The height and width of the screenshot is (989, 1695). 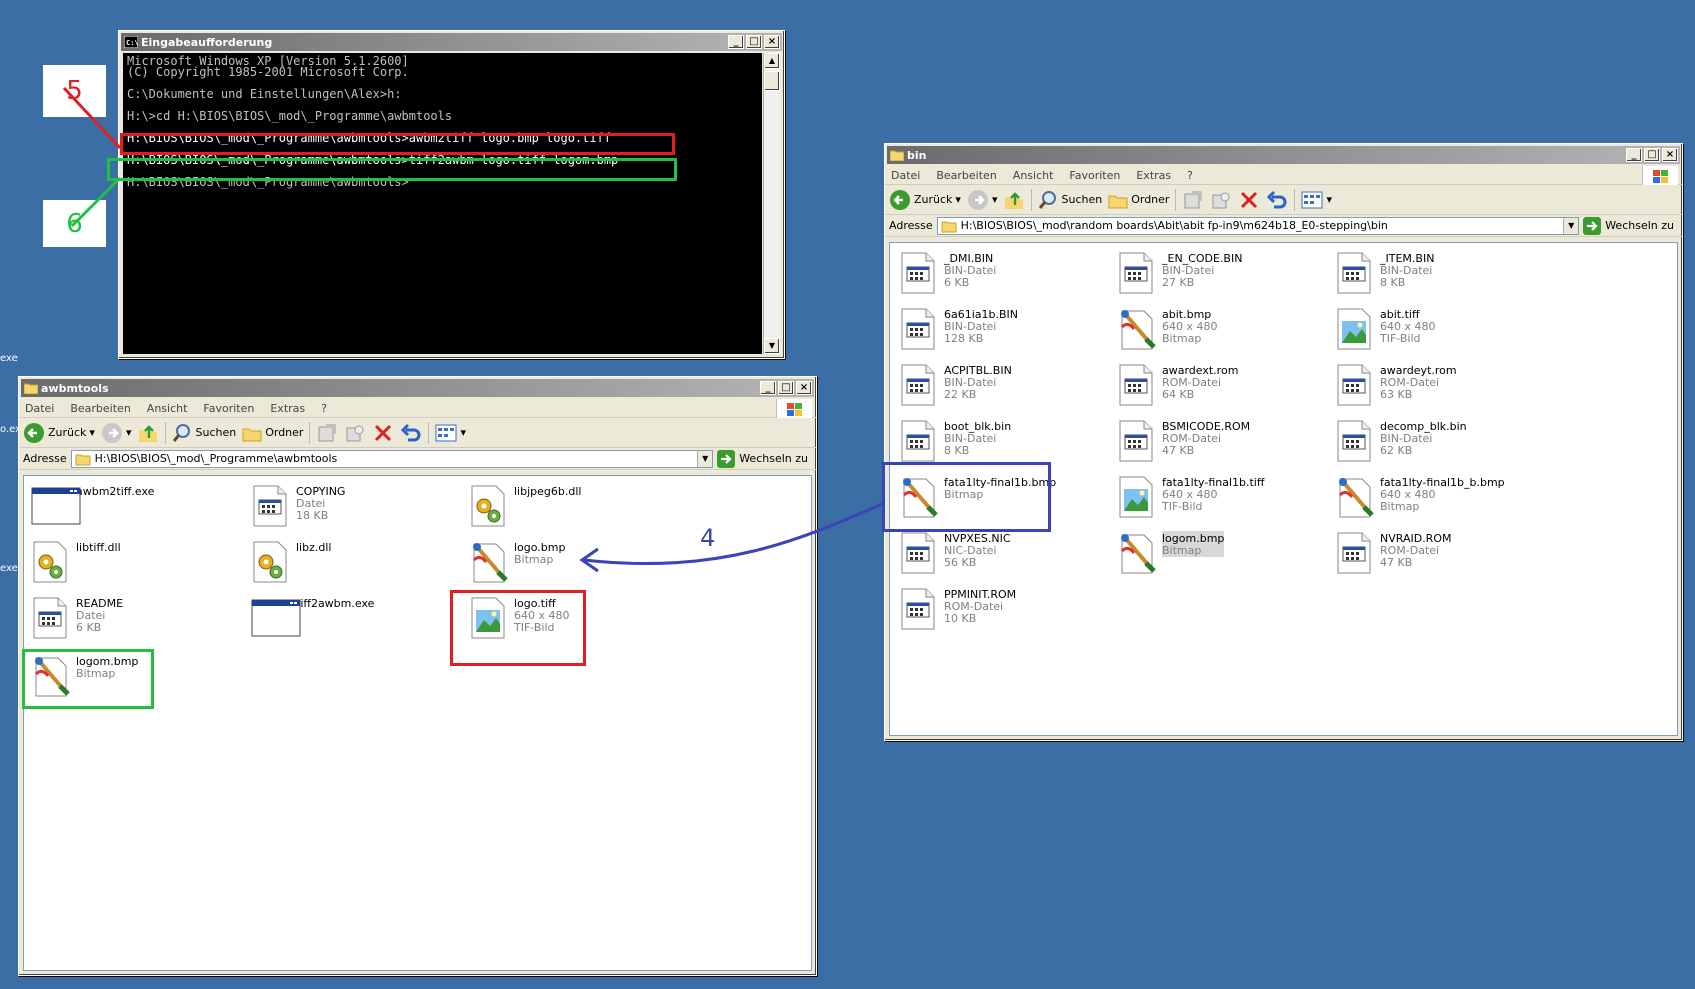 What do you see at coordinates (977, 497) in the screenshot?
I see `file-item: fata1lty-final1b.bmp Bitmap` at bounding box center [977, 497].